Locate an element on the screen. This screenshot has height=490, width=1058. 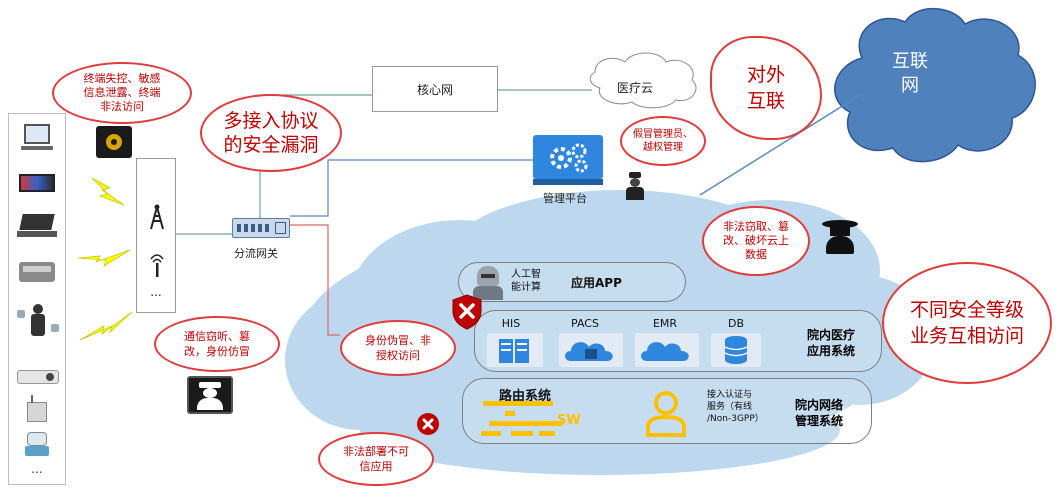
medical-apps-lane: HIS PACS EMR DB 院内医疗 应用系统 is located at coordinates (678, 341).